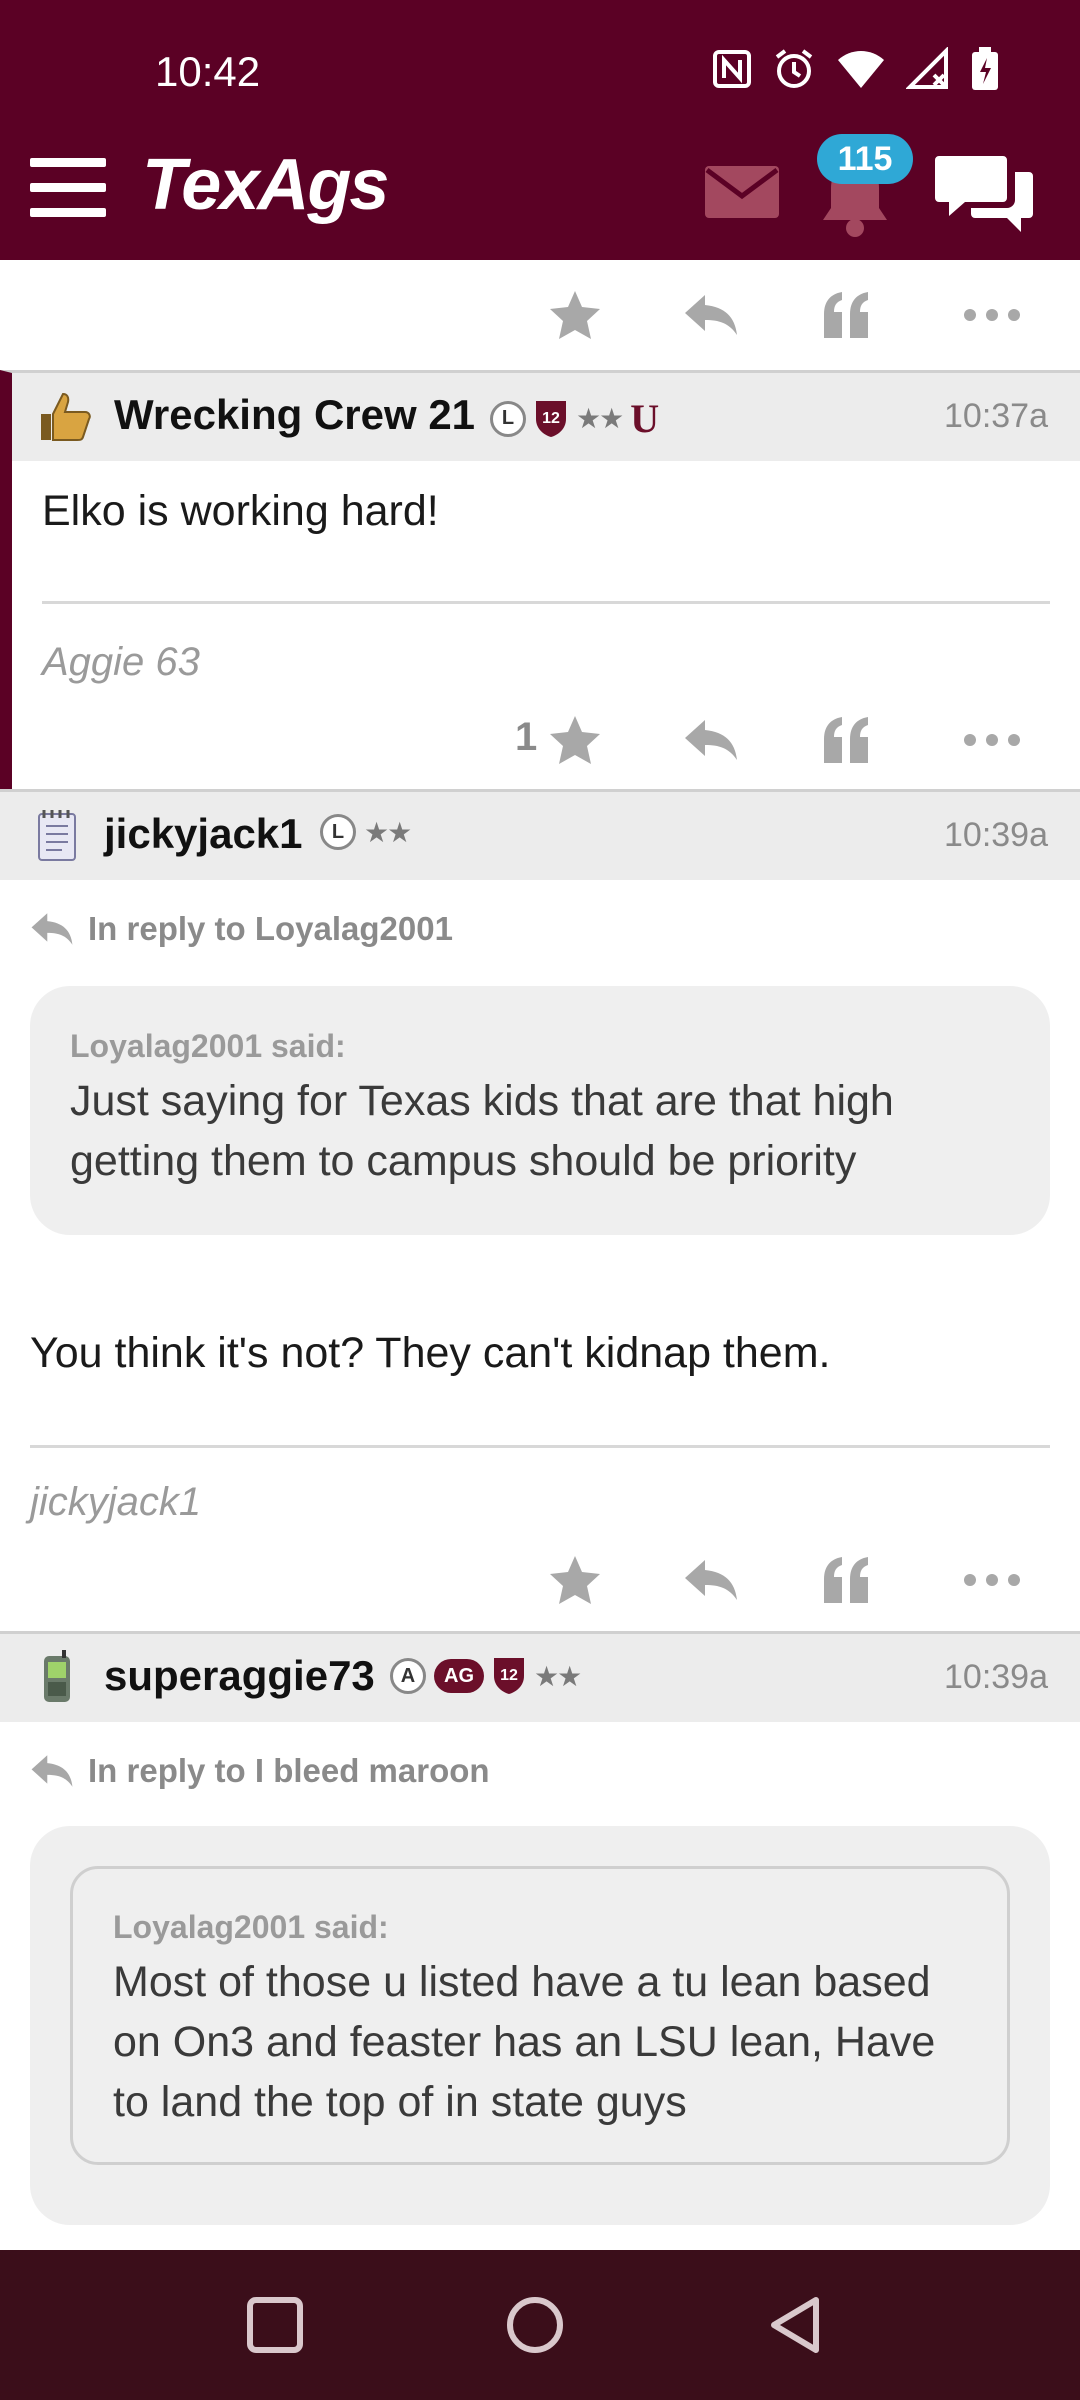  What do you see at coordinates (240, 511) in the screenshot?
I see `post-text: Elko is working hard!` at bounding box center [240, 511].